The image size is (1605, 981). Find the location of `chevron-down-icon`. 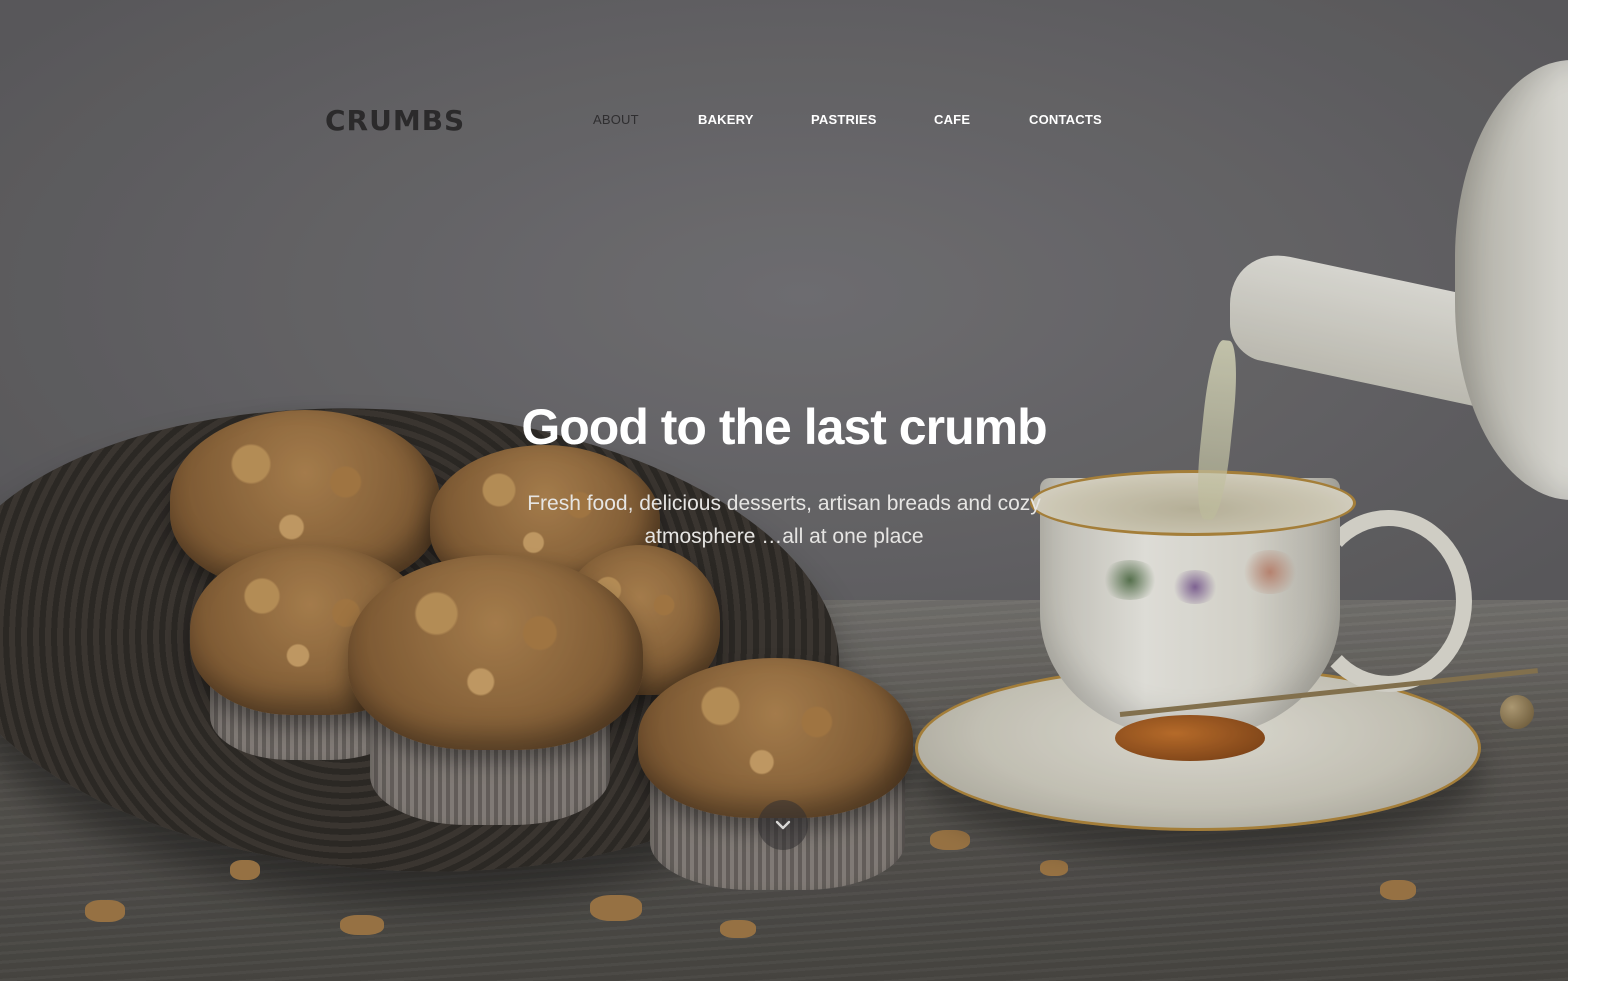

chevron-down-icon is located at coordinates (783, 825).